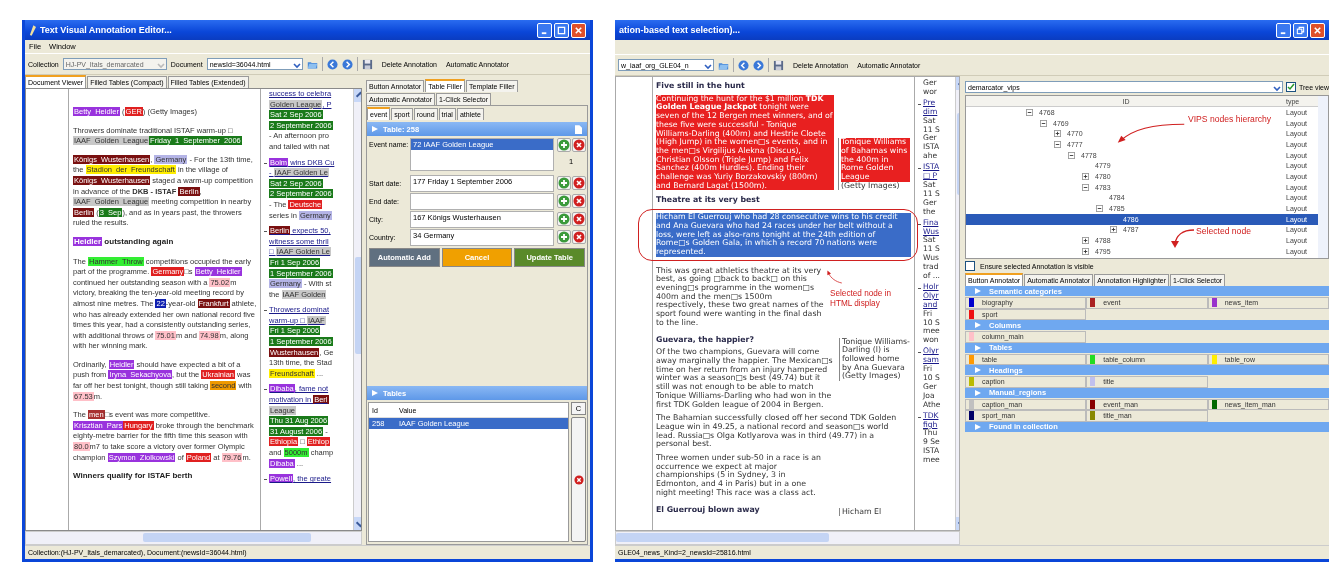 This screenshot has height=574, width=1329. I want to click on text: again, so click(163, 241).